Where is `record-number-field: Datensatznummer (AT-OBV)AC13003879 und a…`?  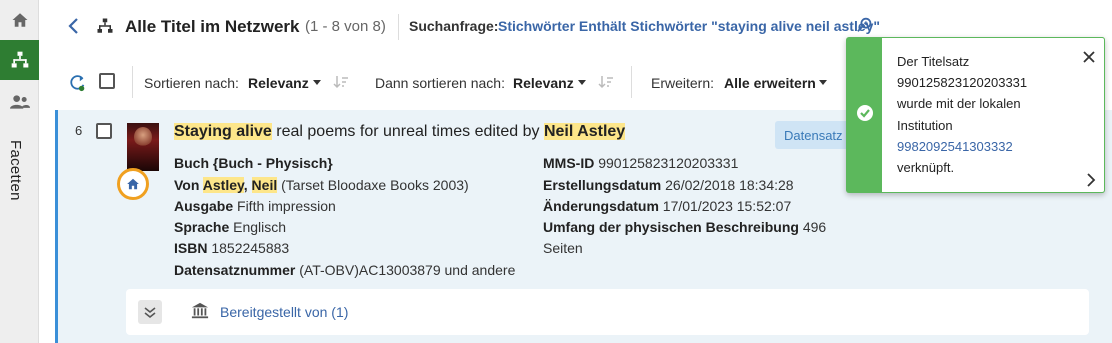 record-number-field: Datensatznummer (AT-OBV)AC13003879 und a… is located at coordinates (345, 270).